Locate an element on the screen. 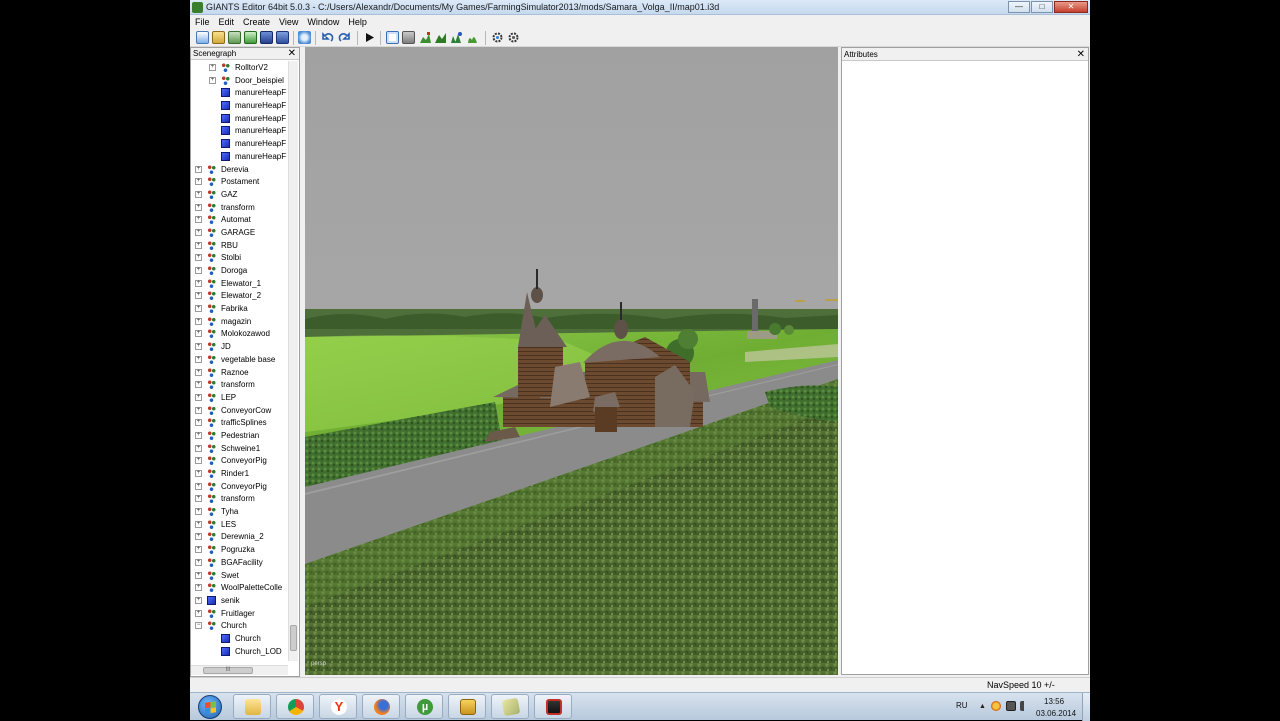 The image size is (1280, 721). maximize-button: □ is located at coordinates (1042, 7).